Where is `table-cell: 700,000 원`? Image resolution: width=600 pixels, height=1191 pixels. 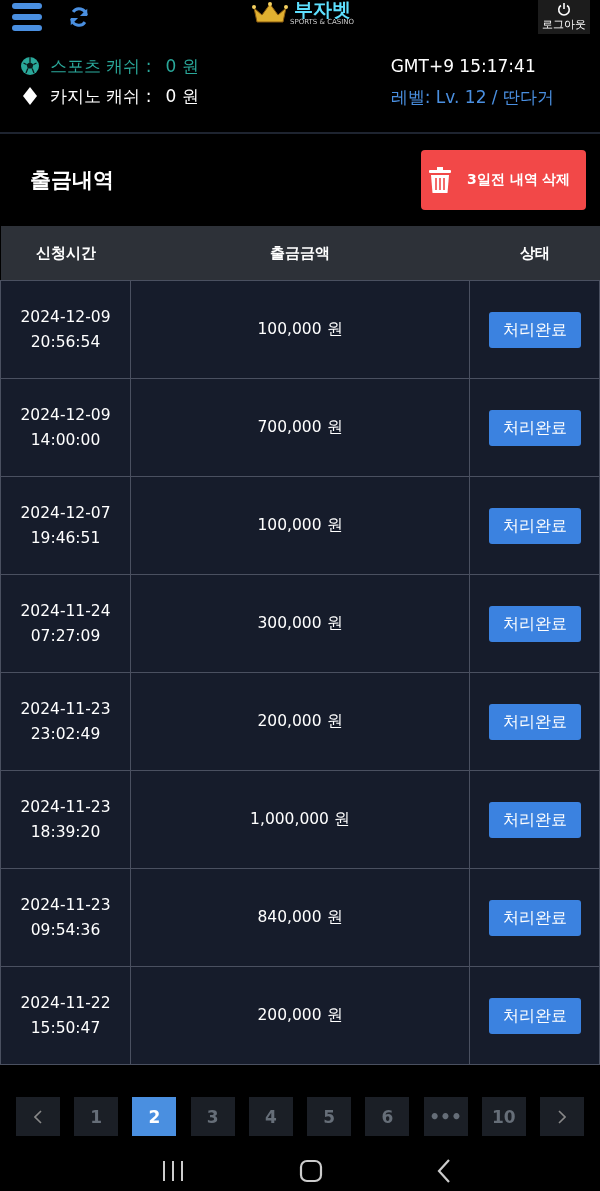 table-cell: 700,000 원 is located at coordinates (300, 427).